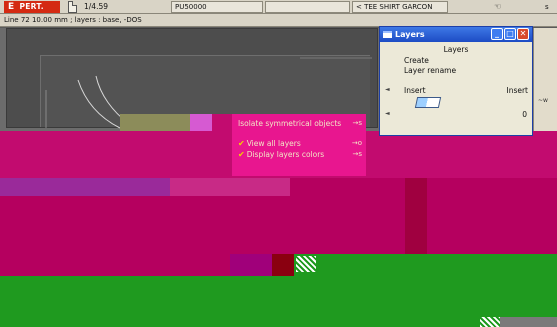  I want to click on pointer-icon: ☜, so click(497, 7).